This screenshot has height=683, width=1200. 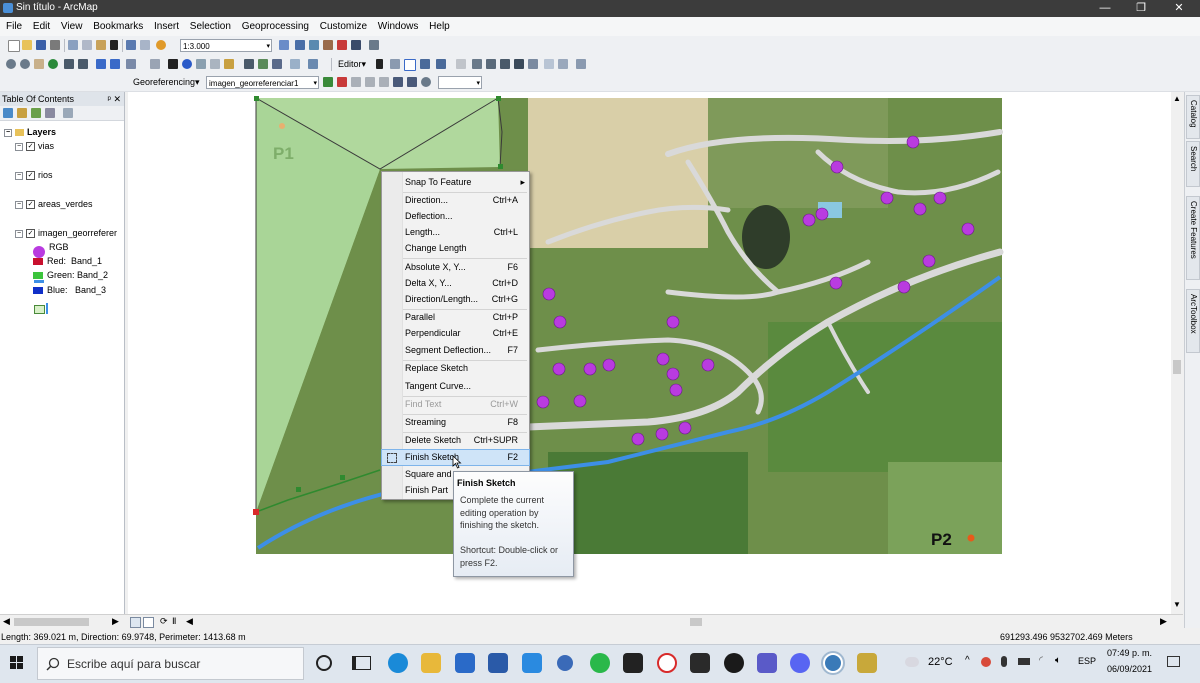 I want to click on clock-date: 06/09/2021, so click(x=1129, y=669).